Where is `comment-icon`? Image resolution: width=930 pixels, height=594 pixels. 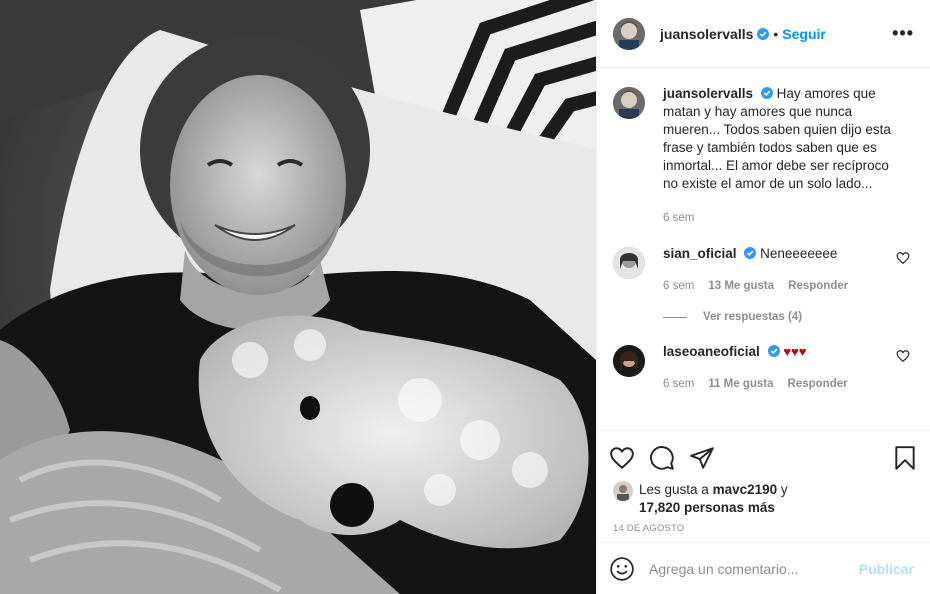 comment-icon is located at coordinates (662, 458).